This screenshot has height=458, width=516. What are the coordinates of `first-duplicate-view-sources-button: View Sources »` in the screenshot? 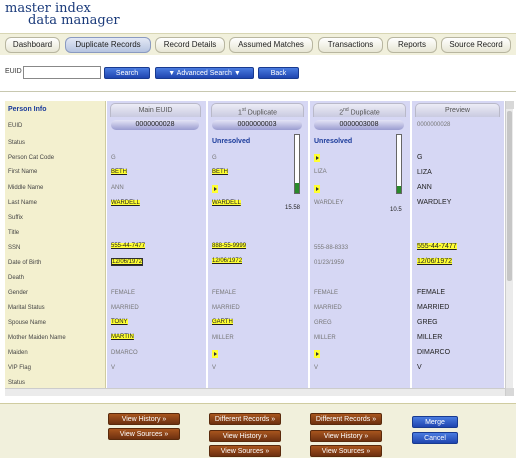 It's located at (245, 451).